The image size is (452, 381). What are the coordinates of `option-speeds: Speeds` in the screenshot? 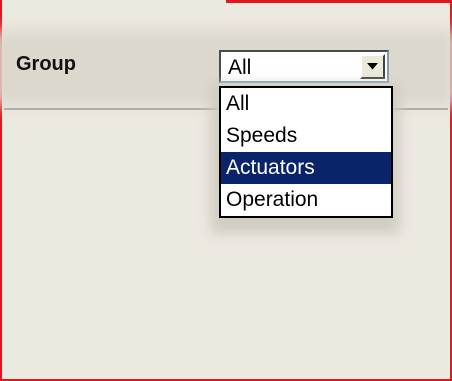 It's located at (306, 136).